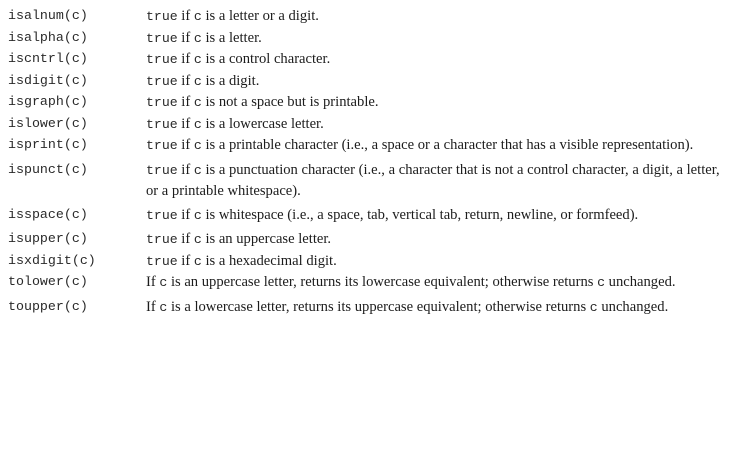 This screenshot has height=450, width=740. I want to click on function-name: isalnum(c), so click(48, 15).